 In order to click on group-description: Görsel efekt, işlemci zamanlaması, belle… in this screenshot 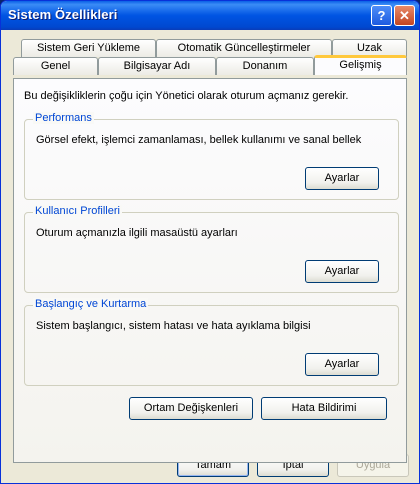, I will do `click(199, 140)`.